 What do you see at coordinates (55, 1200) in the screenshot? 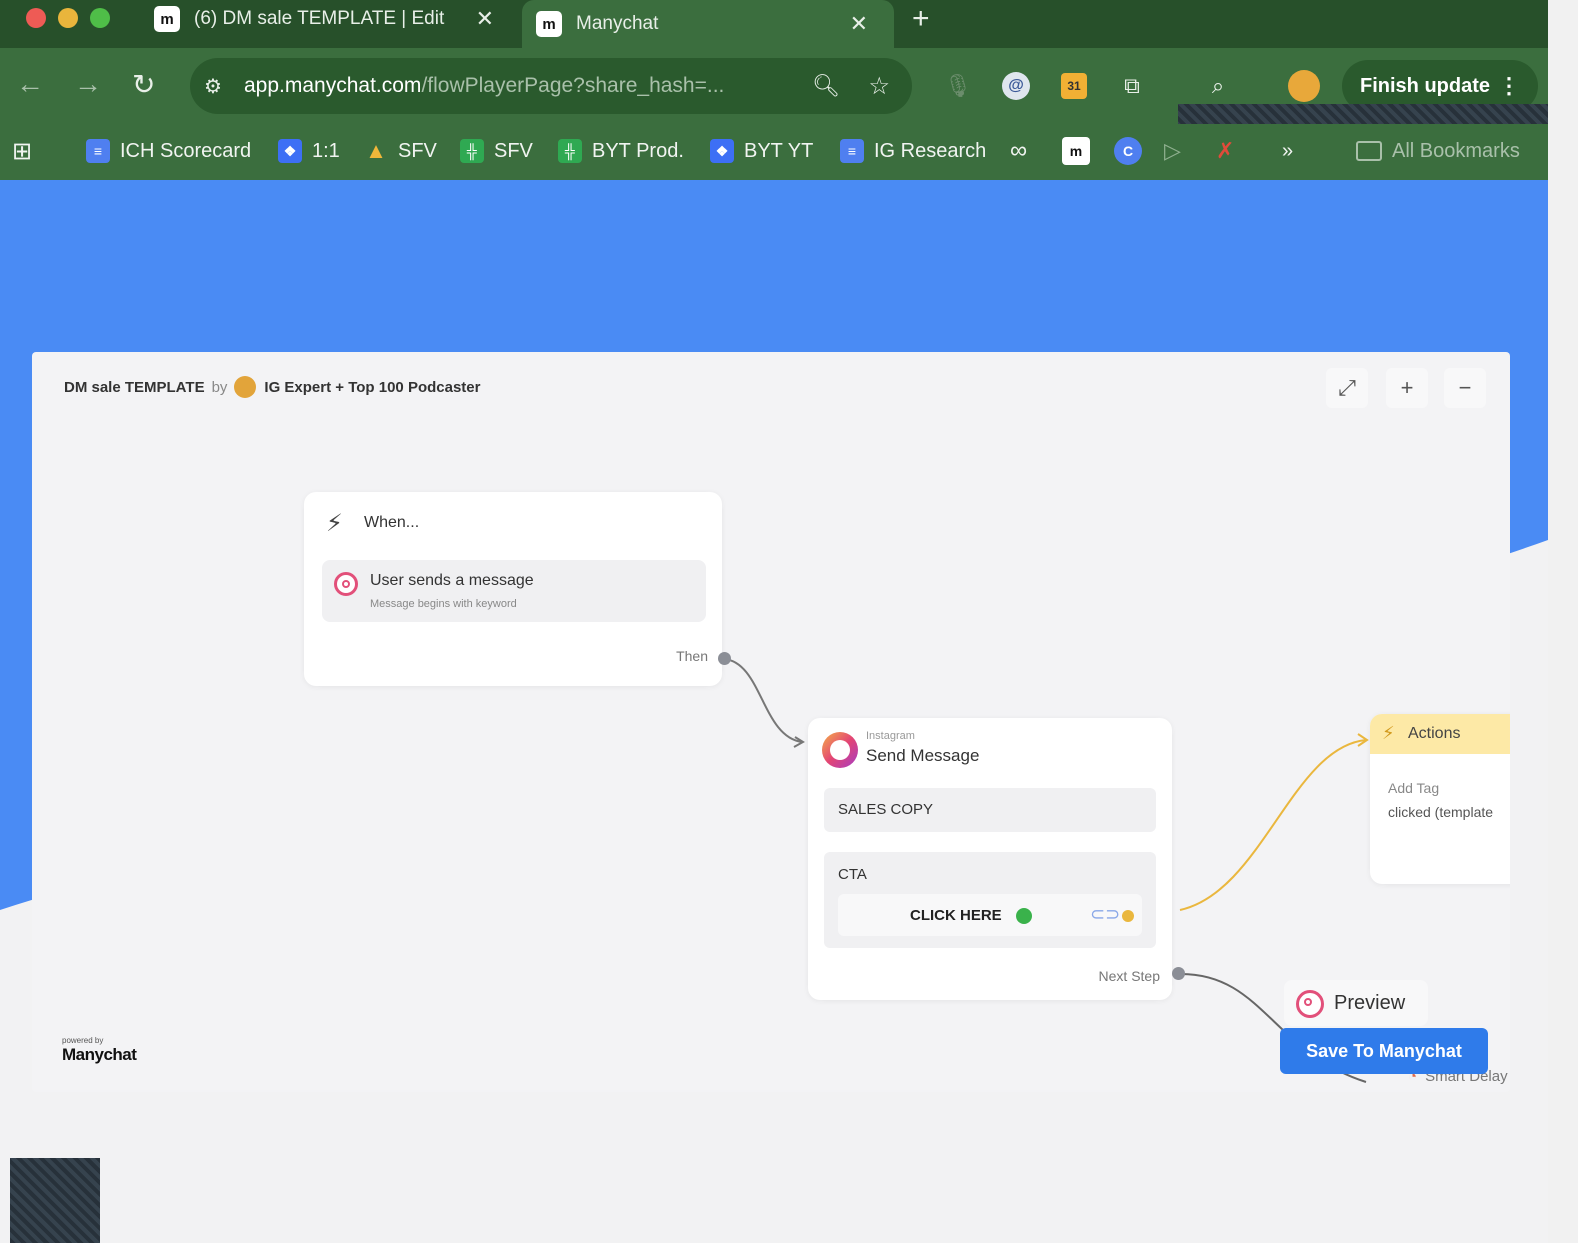
I see `redacted-block` at bounding box center [55, 1200].